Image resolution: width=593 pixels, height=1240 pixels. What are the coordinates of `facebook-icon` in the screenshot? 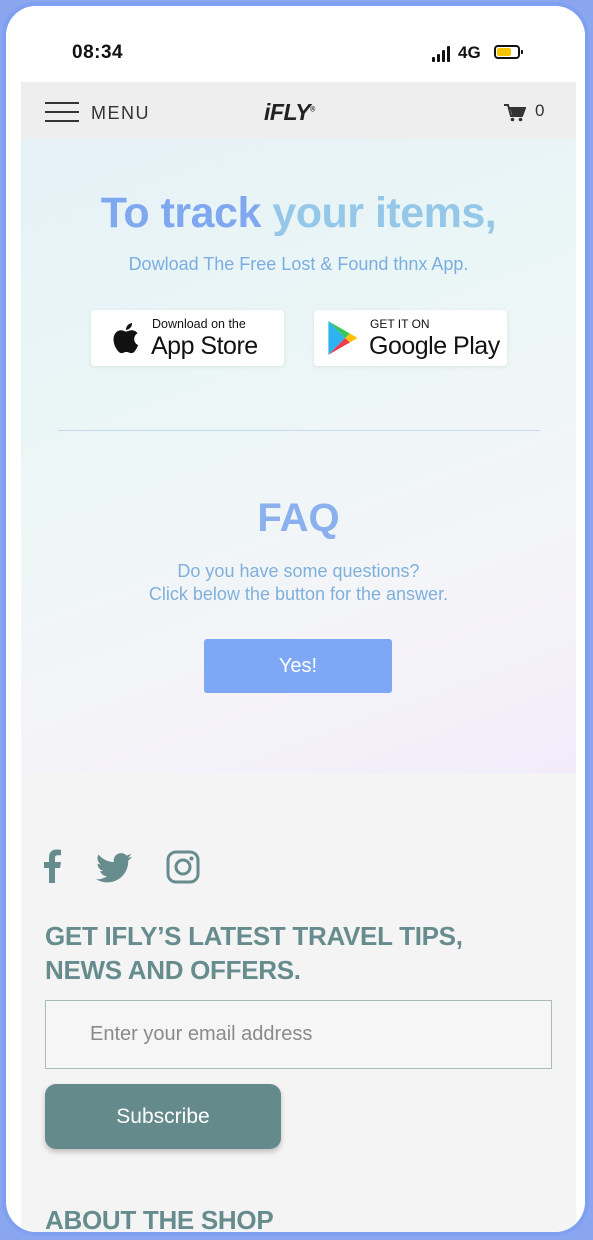 It's located at (52, 866).